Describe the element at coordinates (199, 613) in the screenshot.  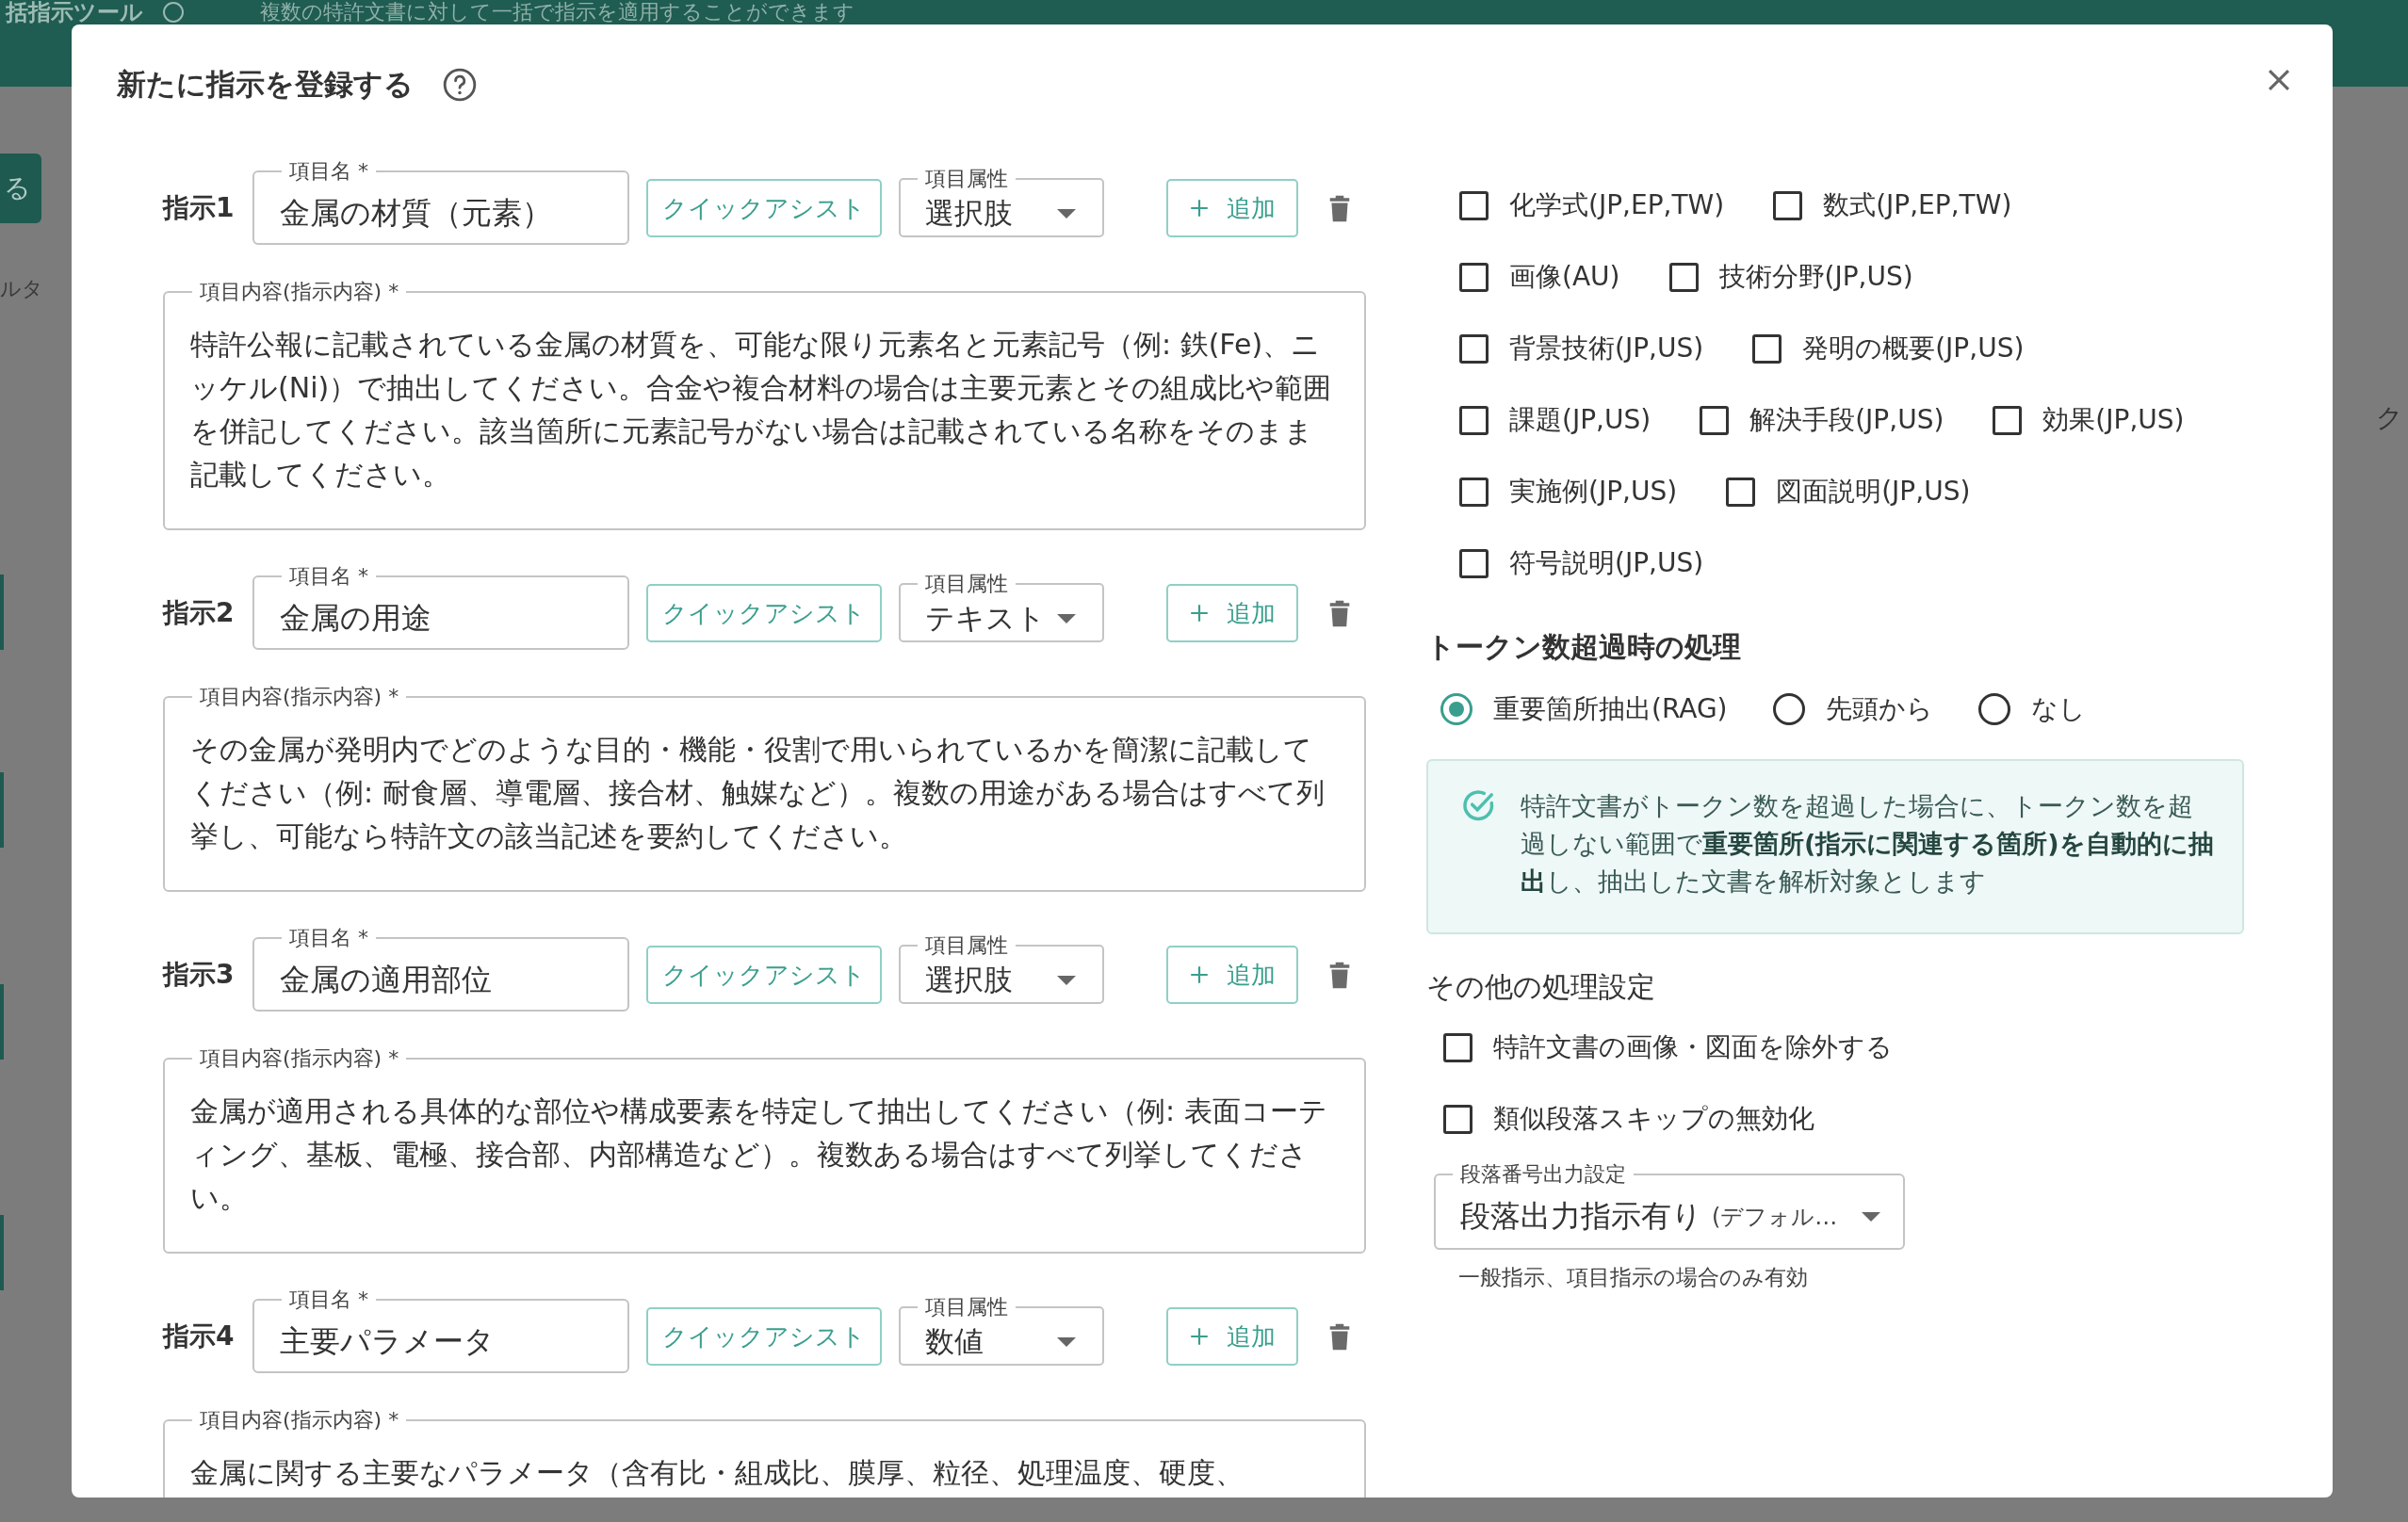
I see `instruction-label: 指示2` at that location.